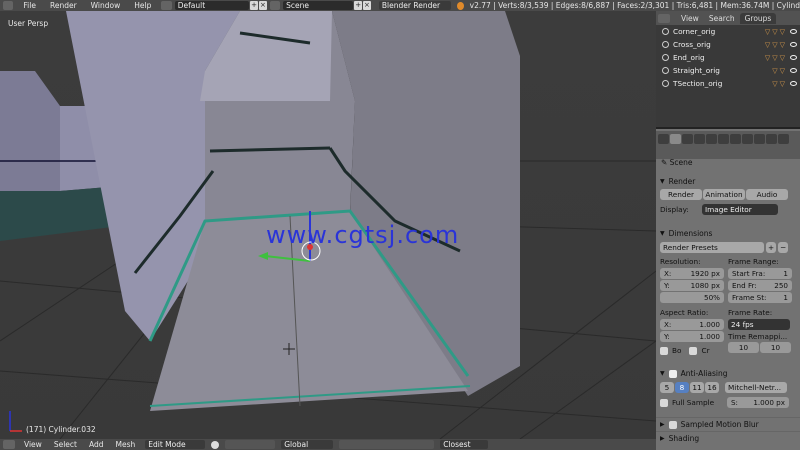  I want to click on add-layout-button: +, so click(254, 5).